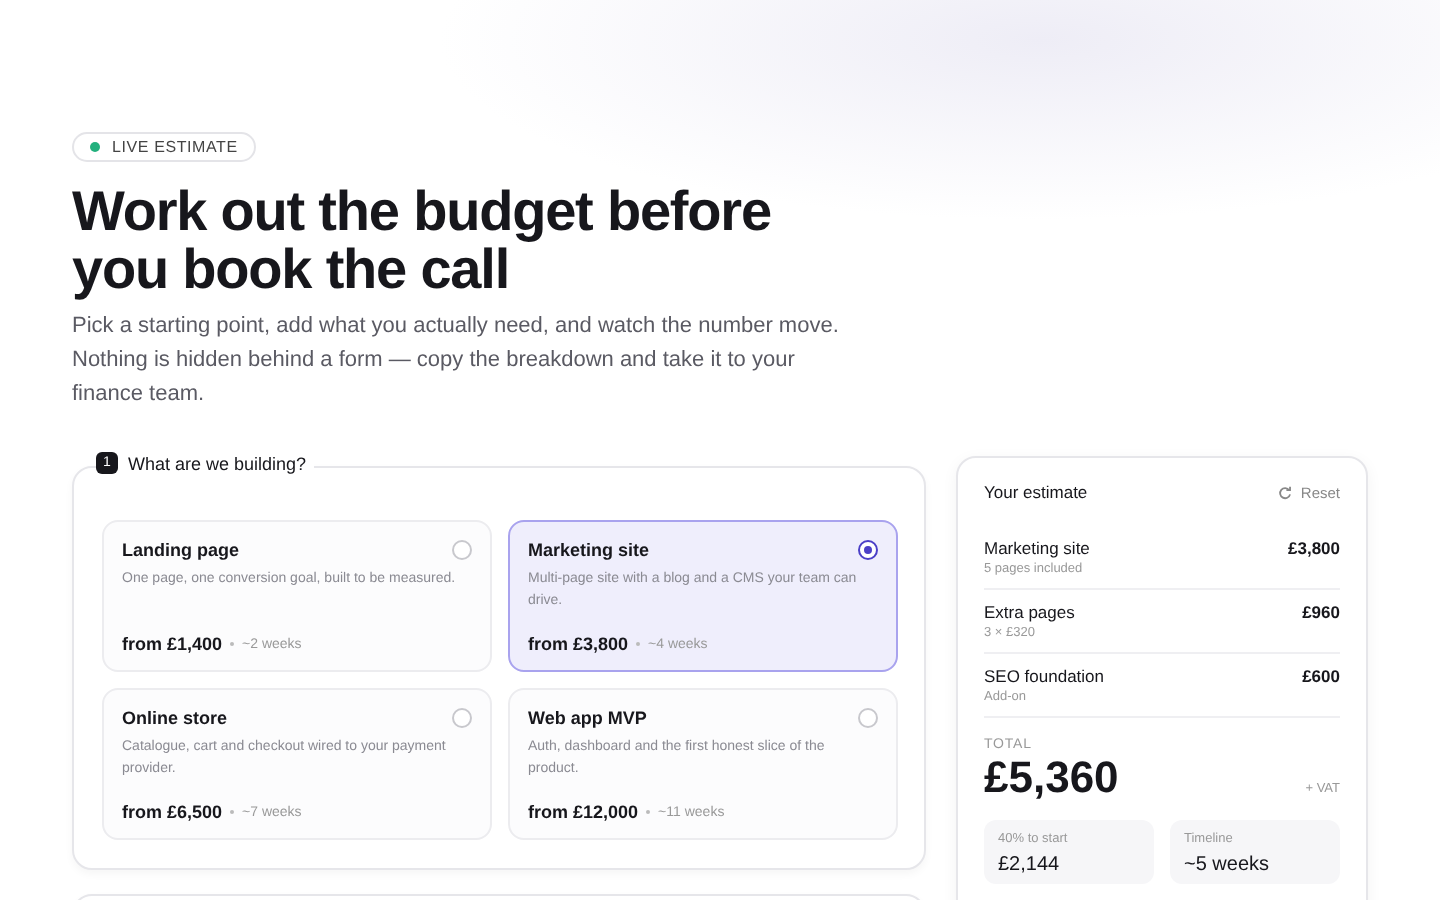 Image resolution: width=1440 pixels, height=900 pixels. I want to click on option-name: Marketing site, so click(589, 550).